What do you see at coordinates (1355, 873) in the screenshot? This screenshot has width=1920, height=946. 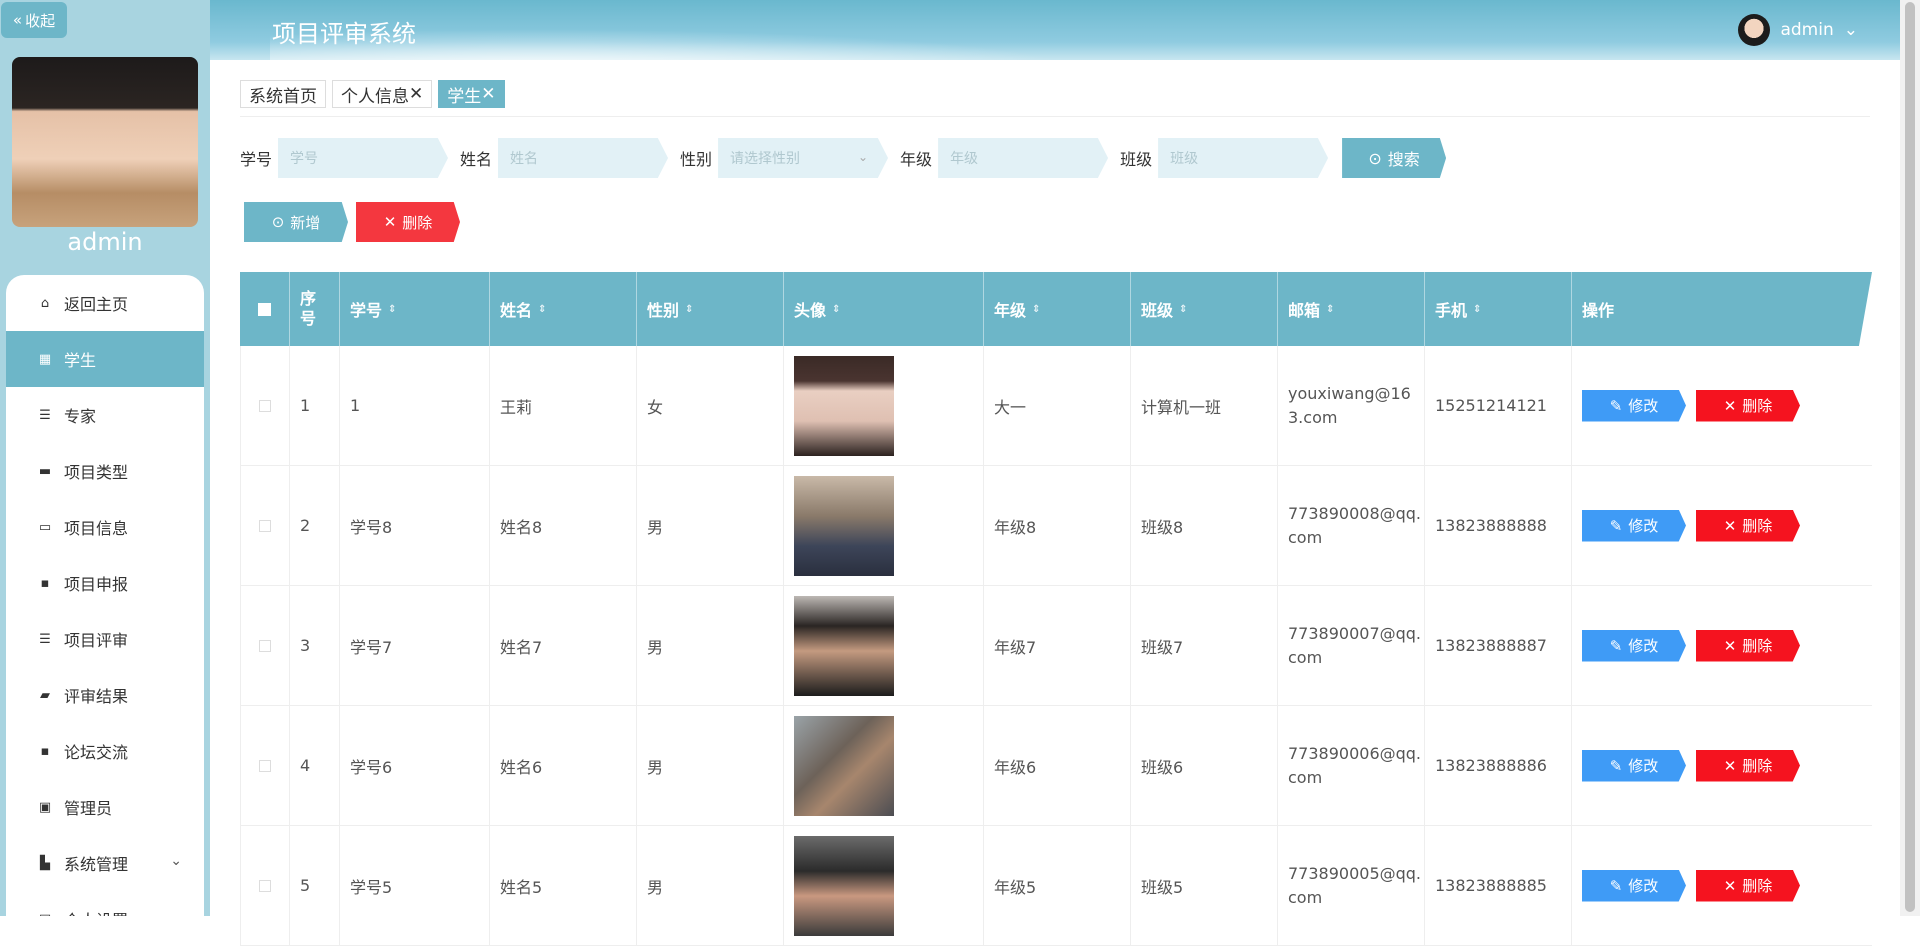 I see `email-line: 773890005@qq.` at bounding box center [1355, 873].